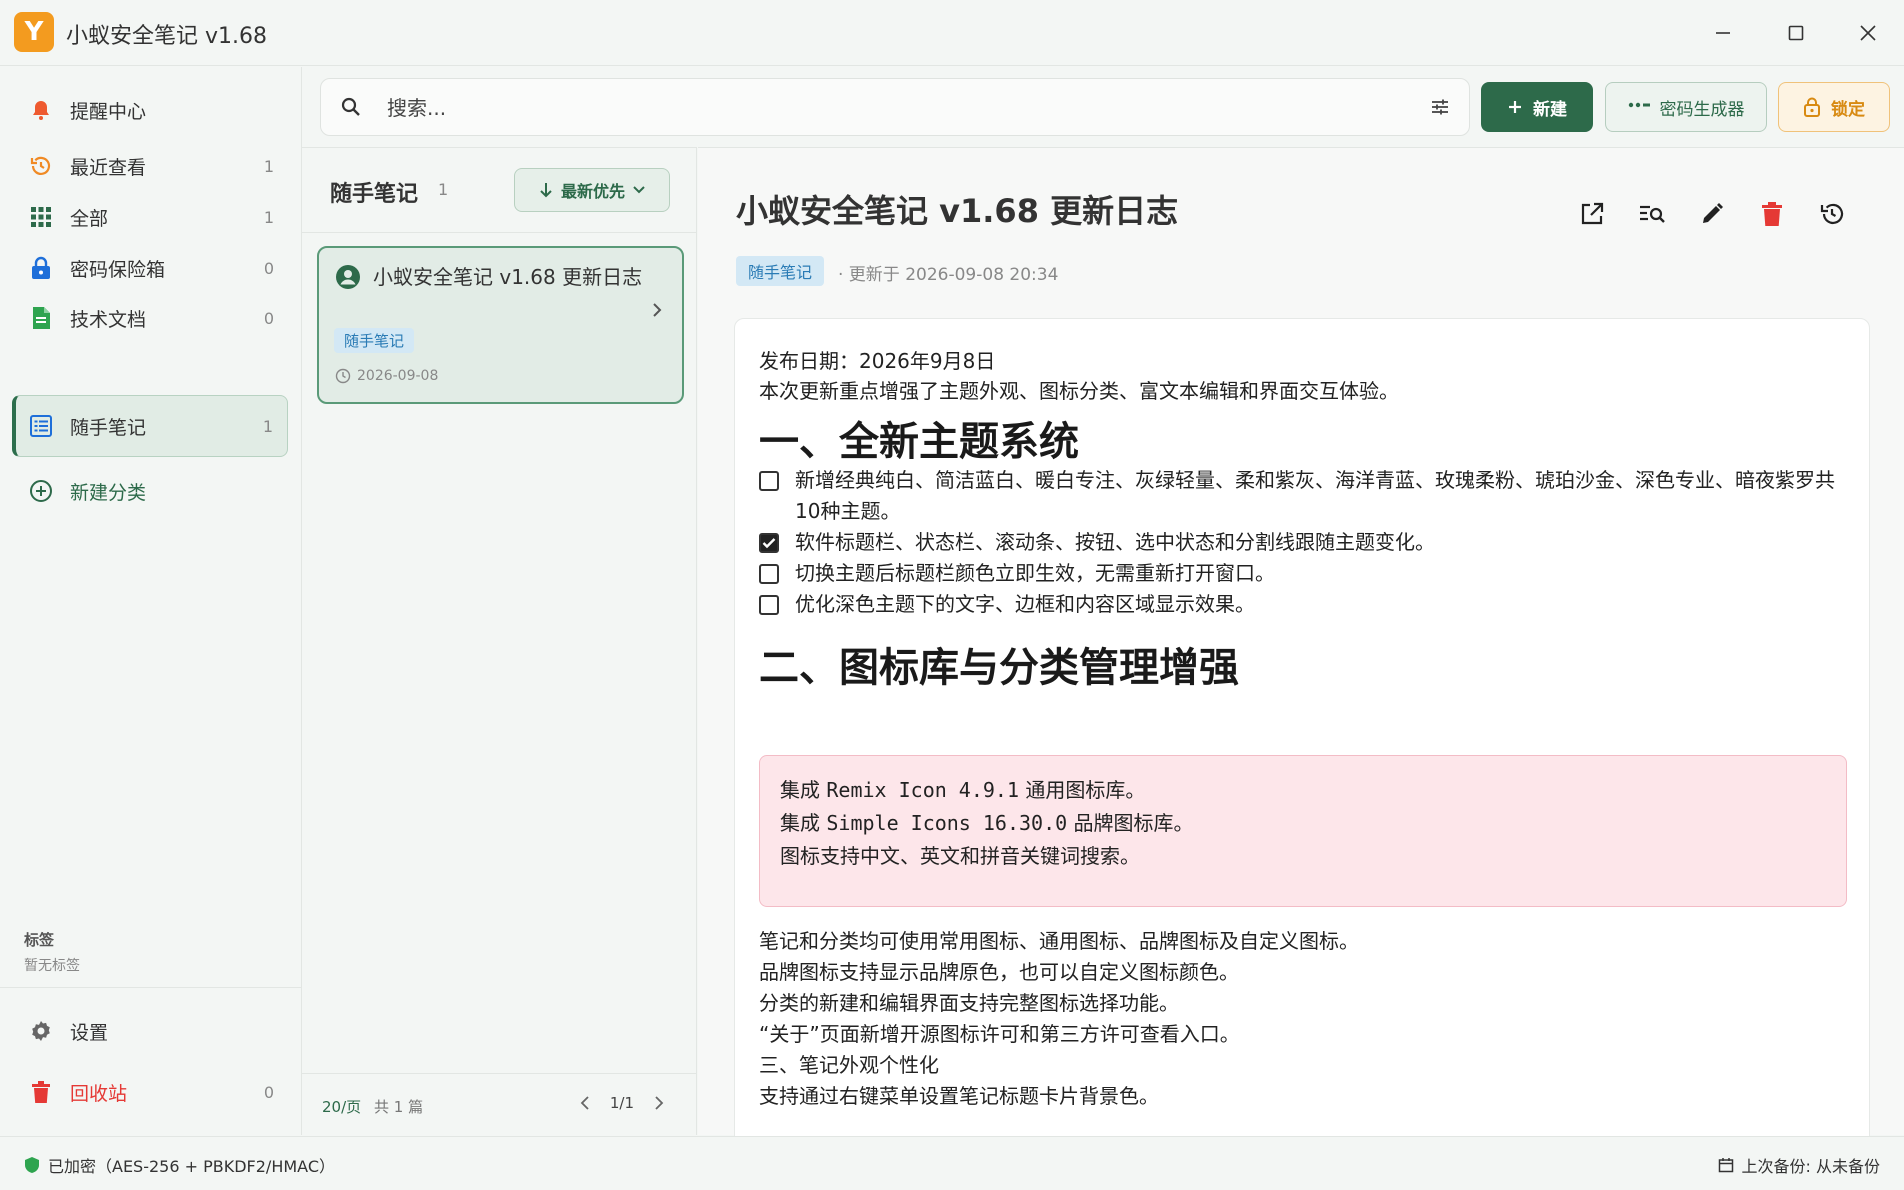  Describe the element at coordinates (948, 275) in the screenshot. I see `note-updated-time: · 更新于 2026-09-08 20:34` at that location.